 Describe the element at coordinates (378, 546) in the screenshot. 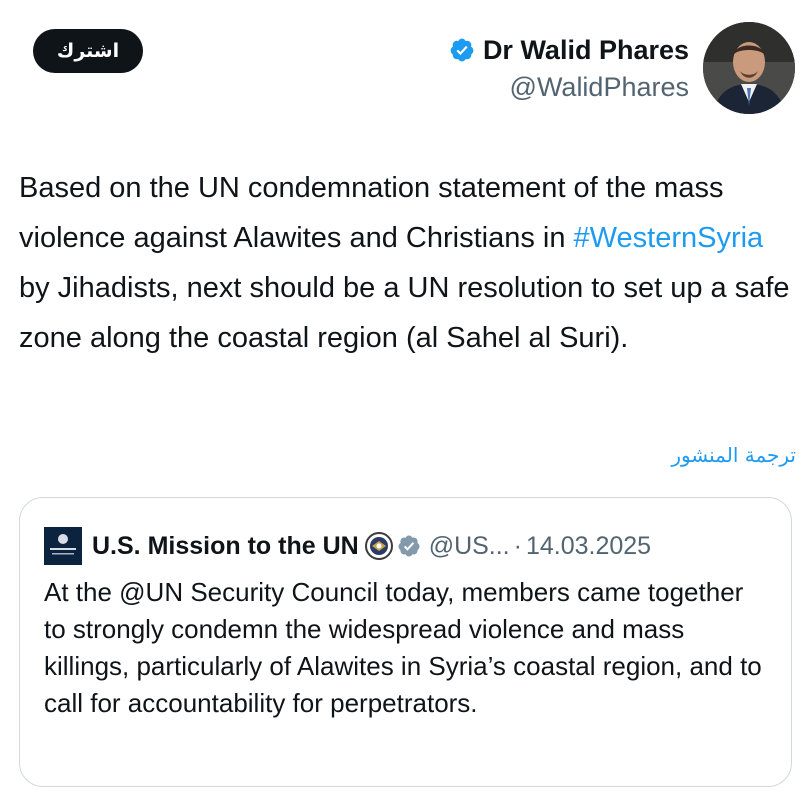

I see `government-seal-icon` at that location.